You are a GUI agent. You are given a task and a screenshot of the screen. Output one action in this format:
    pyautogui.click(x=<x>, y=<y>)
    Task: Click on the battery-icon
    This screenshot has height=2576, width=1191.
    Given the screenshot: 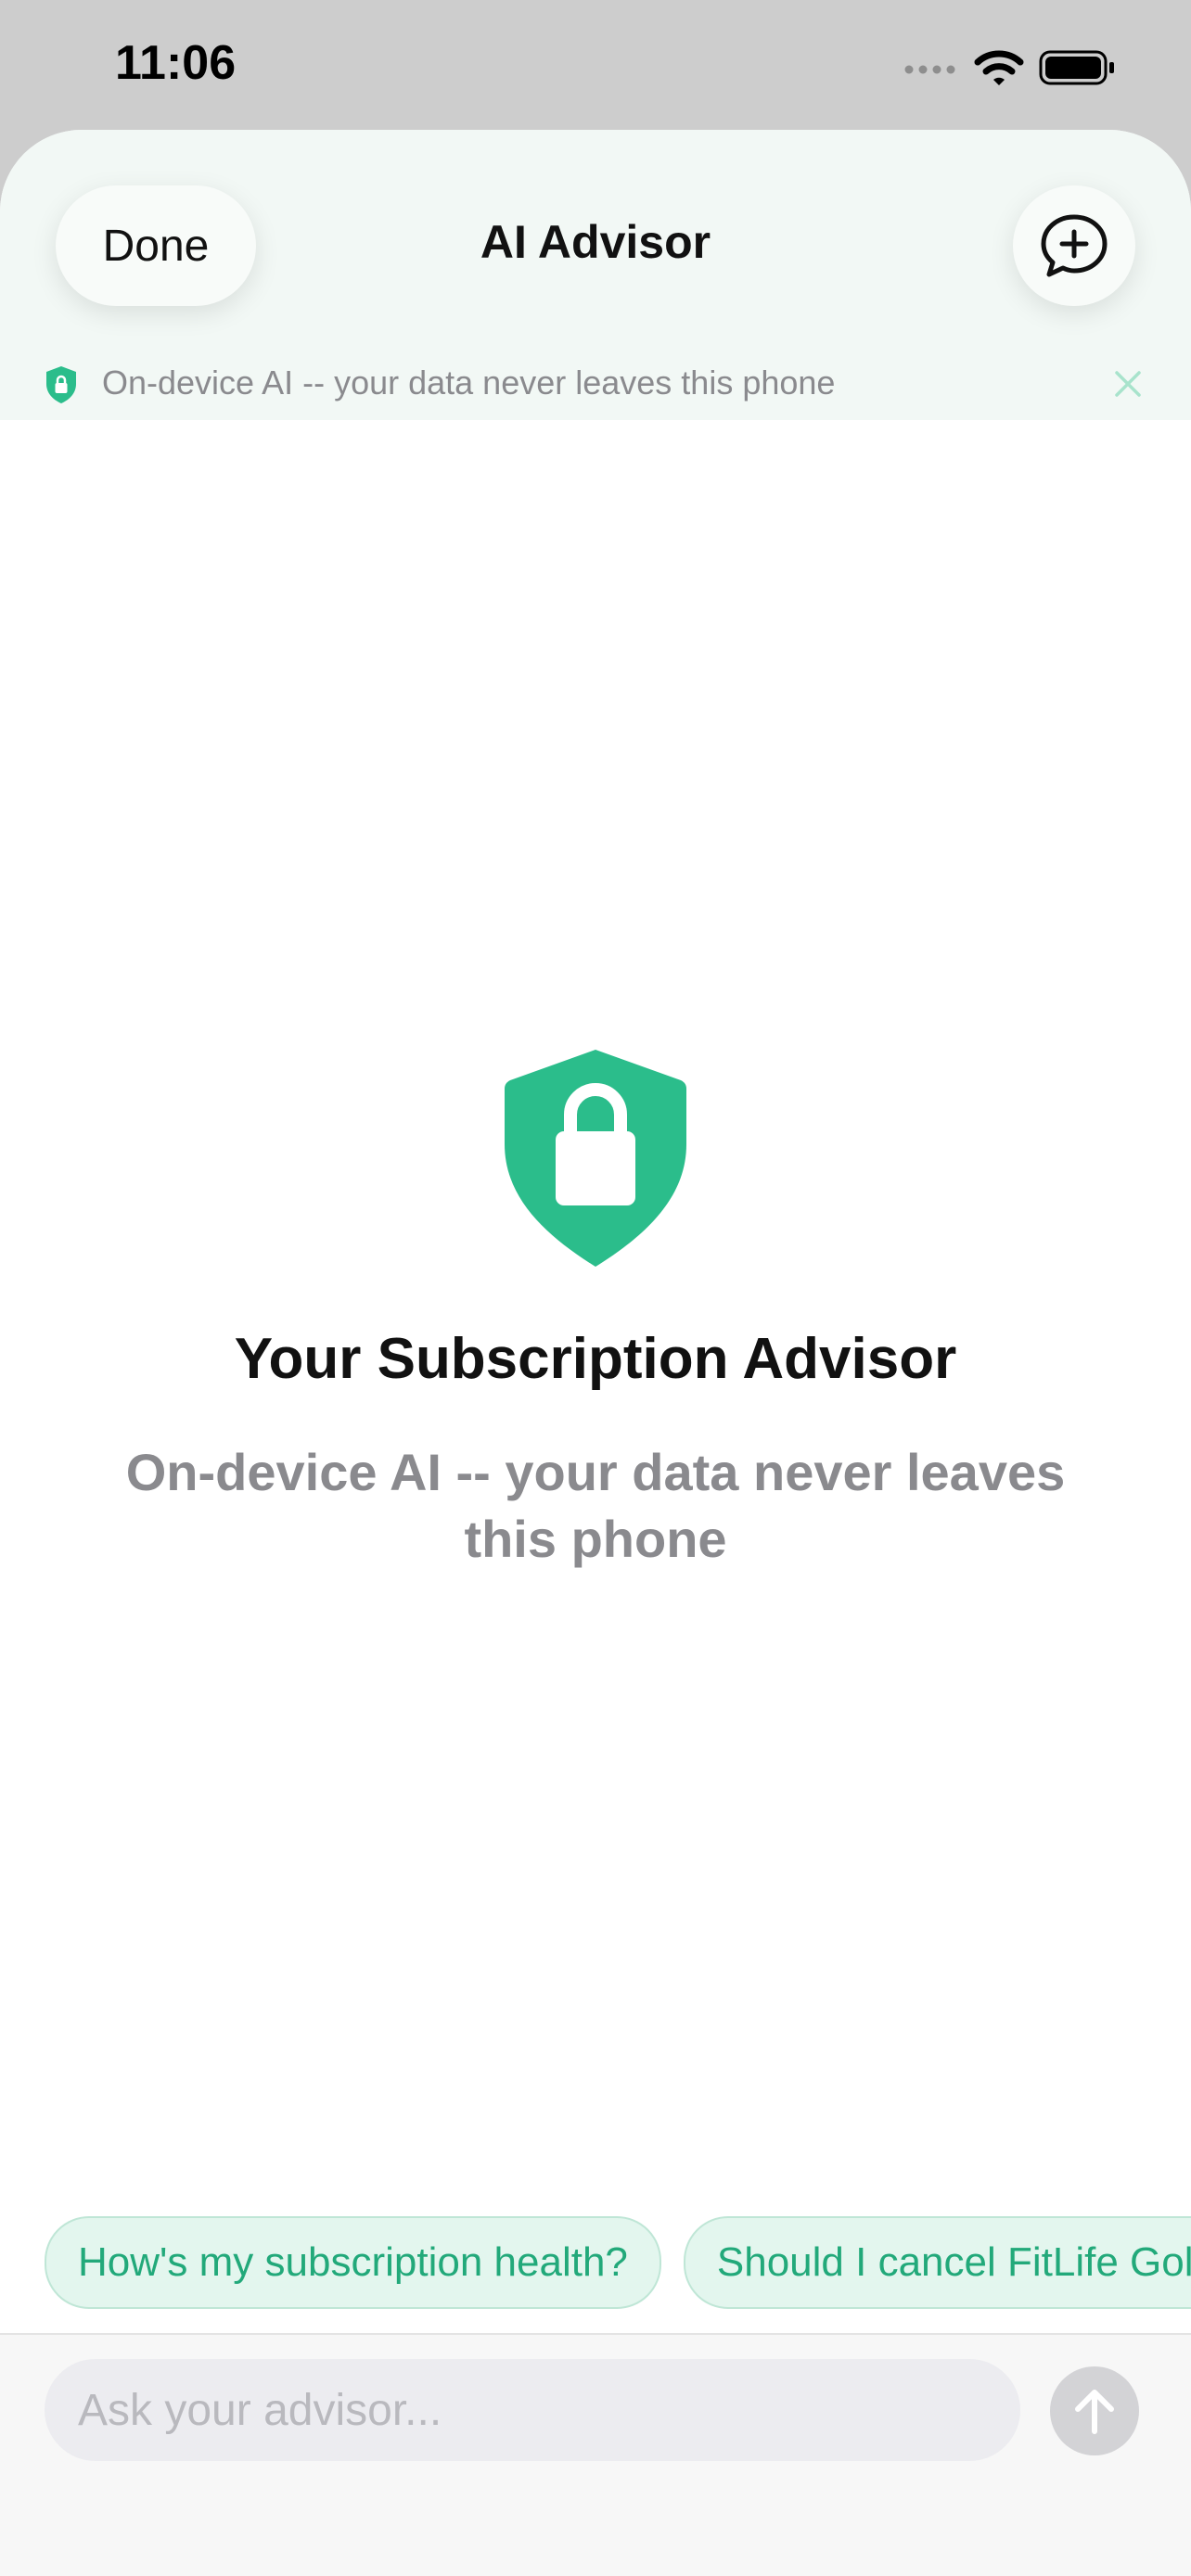 What is the action you would take?
    pyautogui.click(x=1076, y=67)
    